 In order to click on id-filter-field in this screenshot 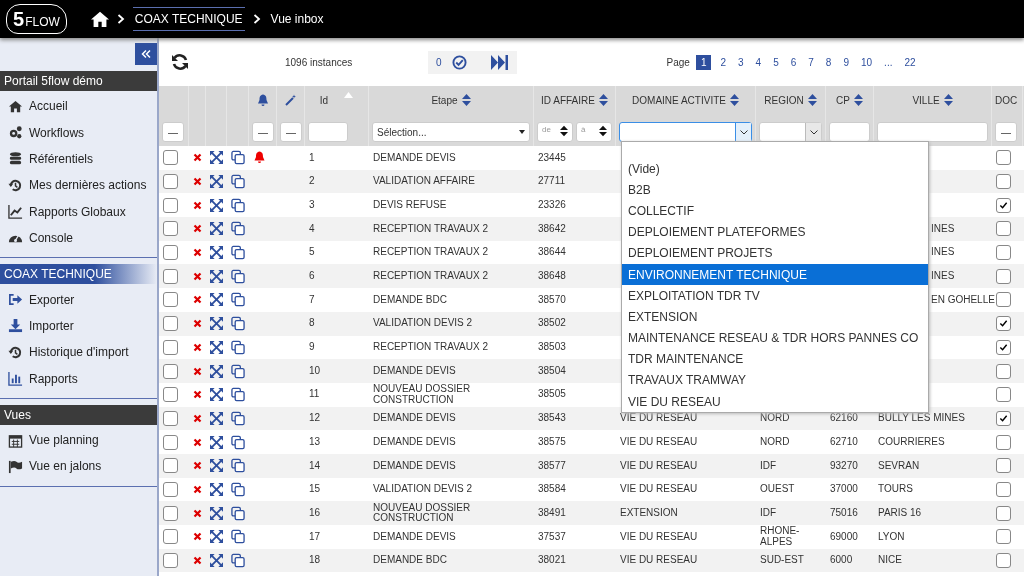, I will do `click(328, 132)`.